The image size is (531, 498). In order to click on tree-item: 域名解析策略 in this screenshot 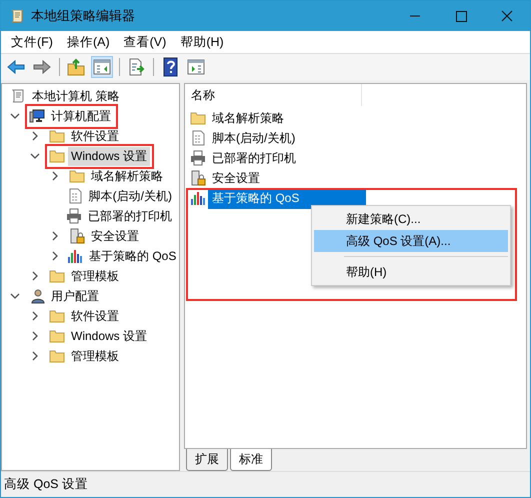, I will do `click(127, 176)`.